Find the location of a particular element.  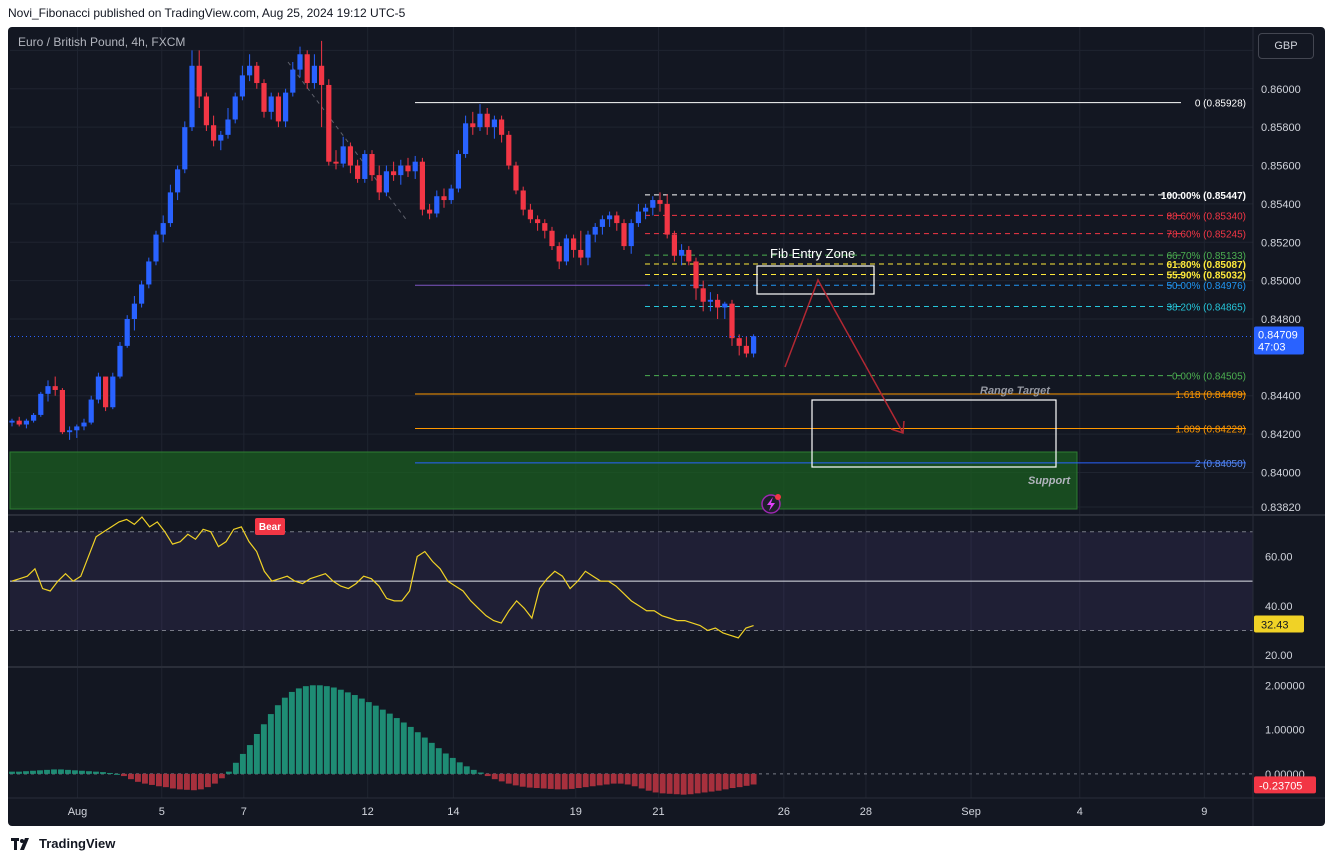

fib-retracement-label: 88.60% (0.85340) is located at coordinates (1206, 216).